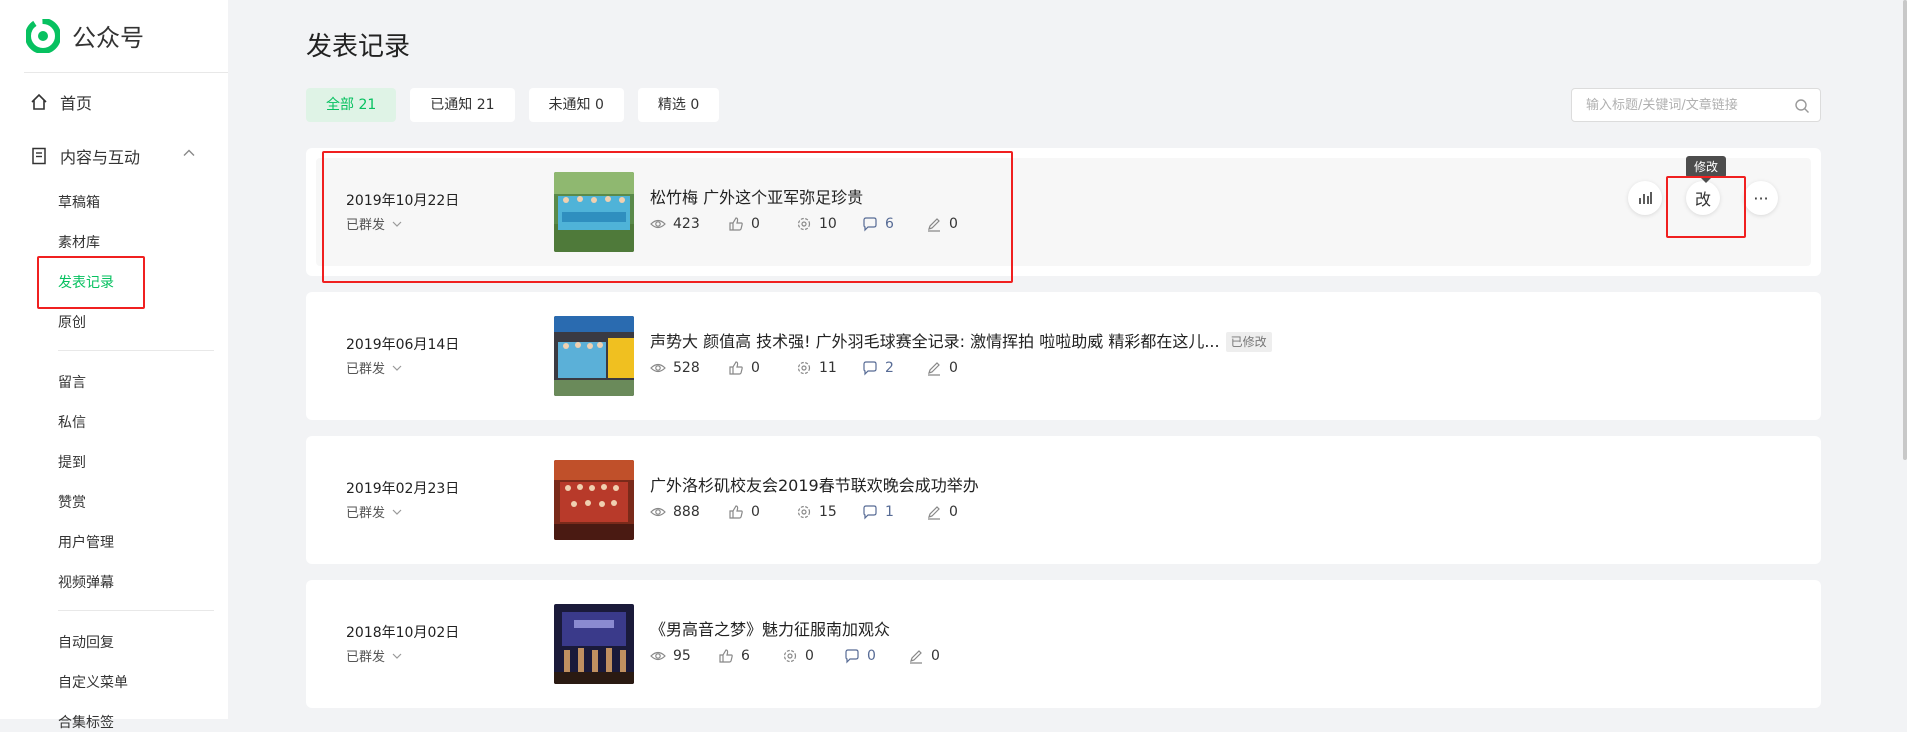 The width and height of the screenshot is (1907, 732). What do you see at coordinates (1706, 169) in the screenshot?
I see `edit-tooltip: 修改` at bounding box center [1706, 169].